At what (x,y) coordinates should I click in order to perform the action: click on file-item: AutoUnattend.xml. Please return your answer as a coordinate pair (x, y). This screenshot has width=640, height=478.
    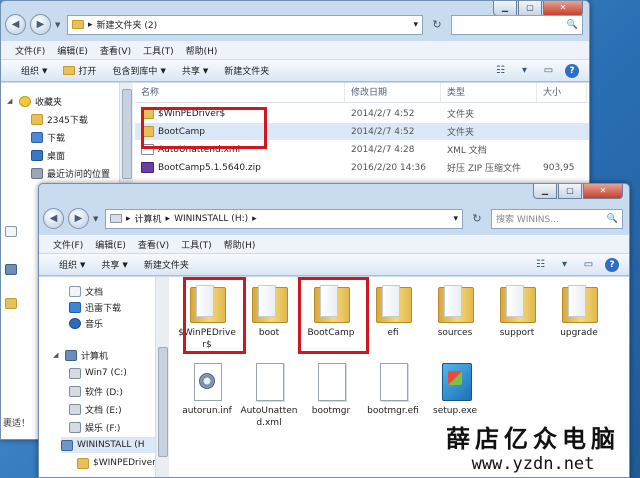
    Looking at the image, I should click on (269, 395).